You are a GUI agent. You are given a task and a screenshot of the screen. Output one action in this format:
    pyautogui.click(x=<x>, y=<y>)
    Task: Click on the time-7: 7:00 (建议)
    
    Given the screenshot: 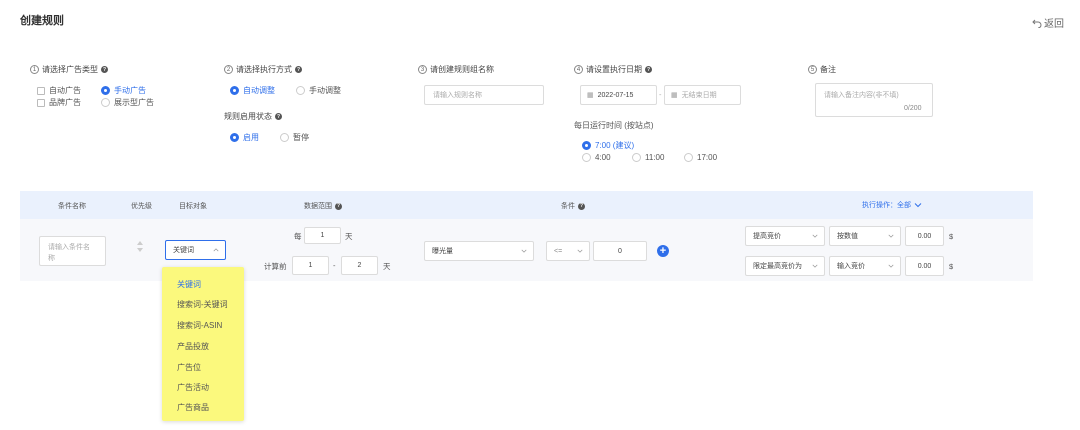 What is the action you would take?
    pyautogui.click(x=608, y=145)
    